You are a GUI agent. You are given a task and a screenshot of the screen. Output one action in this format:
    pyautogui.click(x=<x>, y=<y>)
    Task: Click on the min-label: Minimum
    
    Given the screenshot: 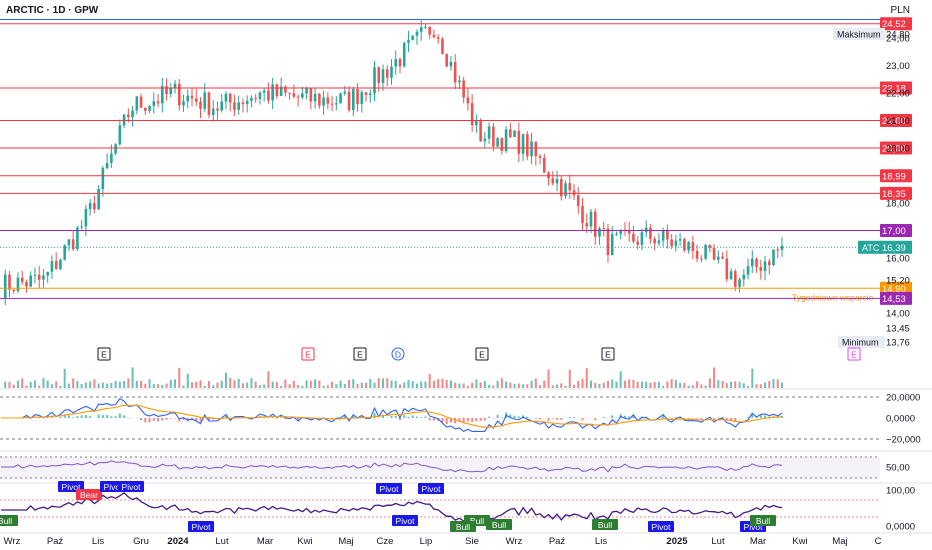 What is the action you would take?
    pyautogui.click(x=860, y=343)
    